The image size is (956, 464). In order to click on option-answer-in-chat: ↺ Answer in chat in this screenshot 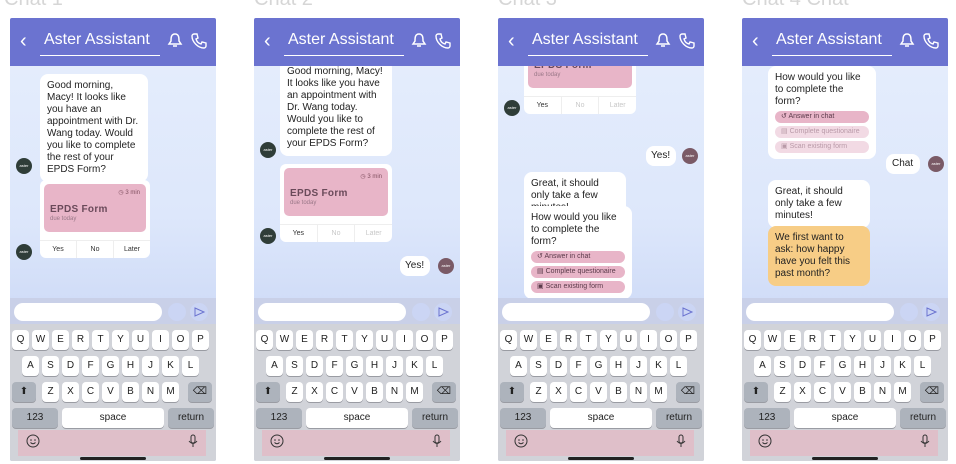, I will do `click(822, 117)`.